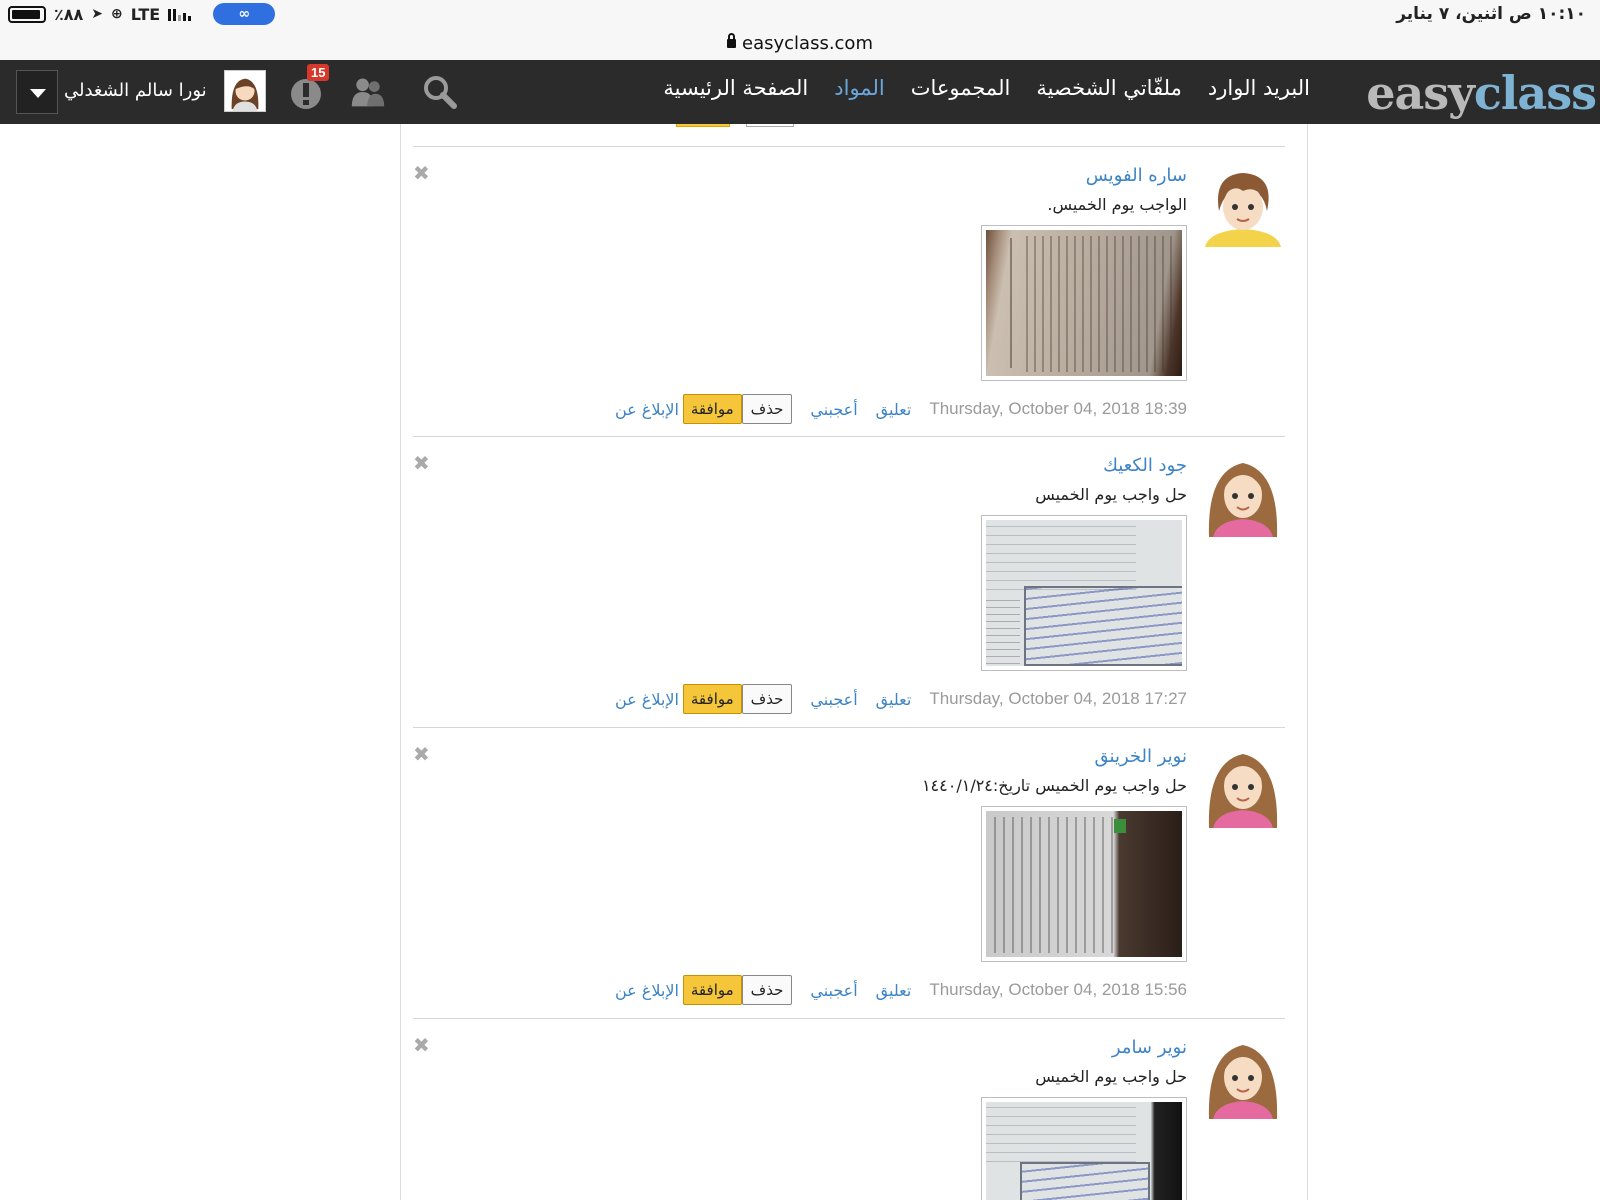 This screenshot has width=1600, height=1200. Describe the element at coordinates (318, 72) in the screenshot. I see `notification-badge: 15` at that location.